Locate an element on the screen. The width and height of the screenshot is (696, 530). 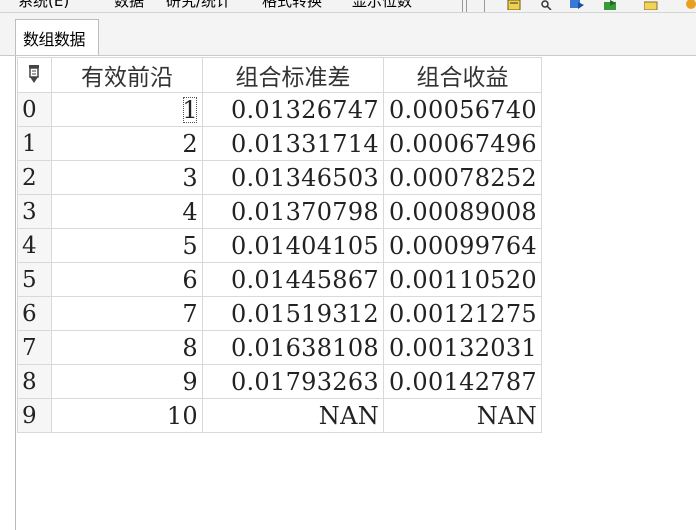
table-cell: 0.00142787 is located at coordinates (462, 381).